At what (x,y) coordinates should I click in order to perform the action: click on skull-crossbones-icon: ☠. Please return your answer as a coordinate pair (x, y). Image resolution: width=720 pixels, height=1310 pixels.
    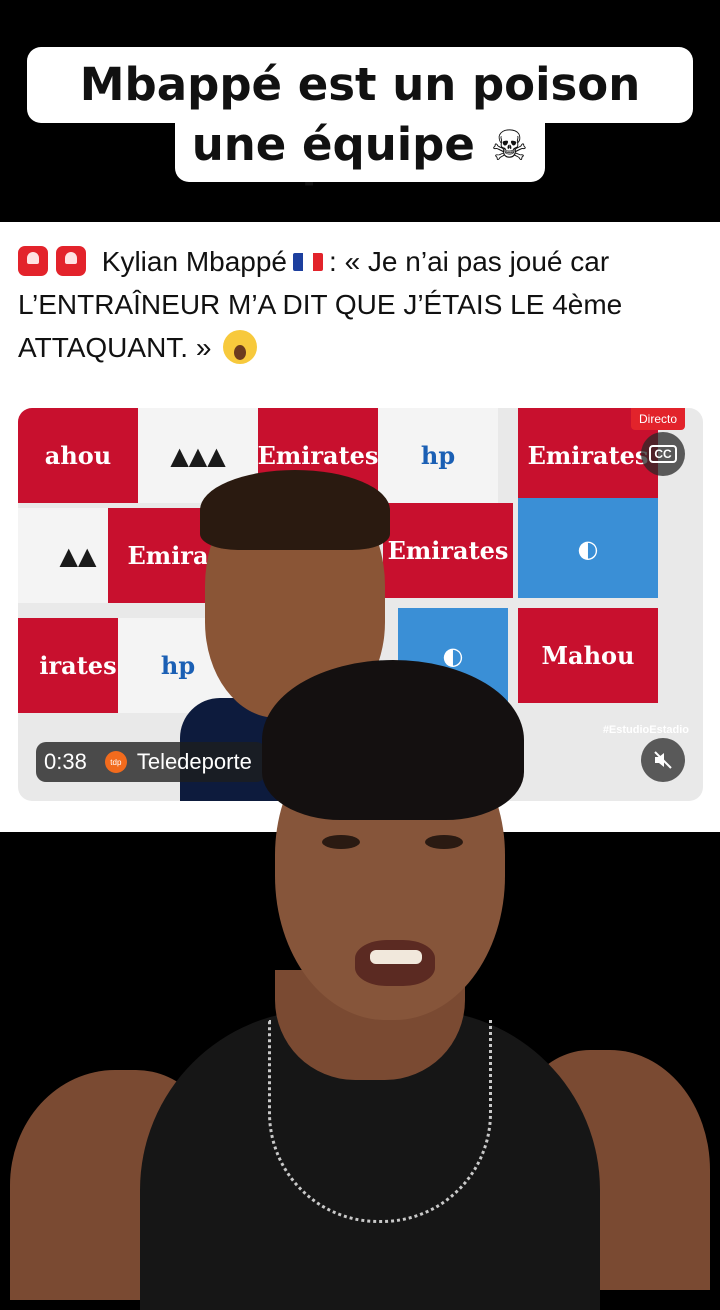
    Looking at the image, I should click on (509, 145).